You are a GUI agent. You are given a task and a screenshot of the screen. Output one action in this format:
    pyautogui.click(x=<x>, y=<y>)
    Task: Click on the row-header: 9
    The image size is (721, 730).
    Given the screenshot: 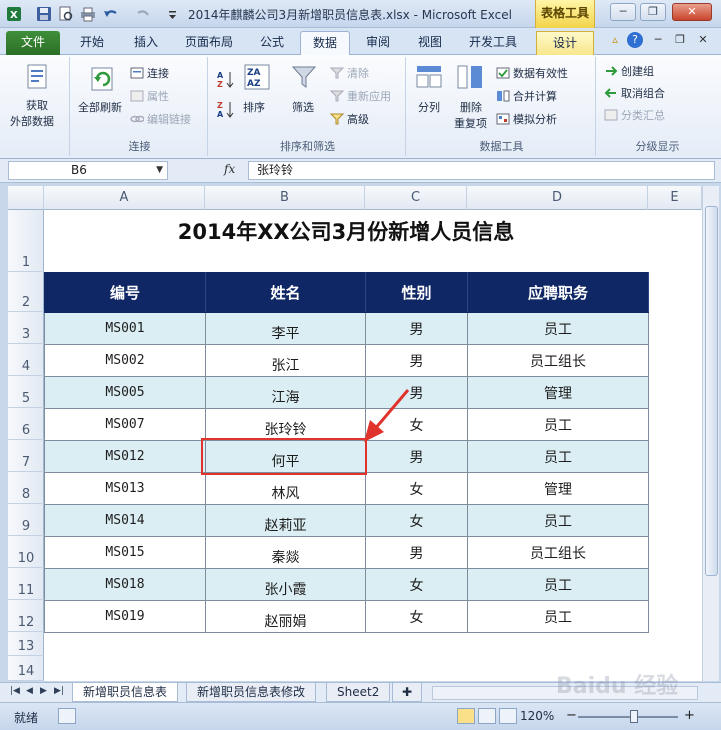 What is the action you would take?
    pyautogui.click(x=26, y=520)
    